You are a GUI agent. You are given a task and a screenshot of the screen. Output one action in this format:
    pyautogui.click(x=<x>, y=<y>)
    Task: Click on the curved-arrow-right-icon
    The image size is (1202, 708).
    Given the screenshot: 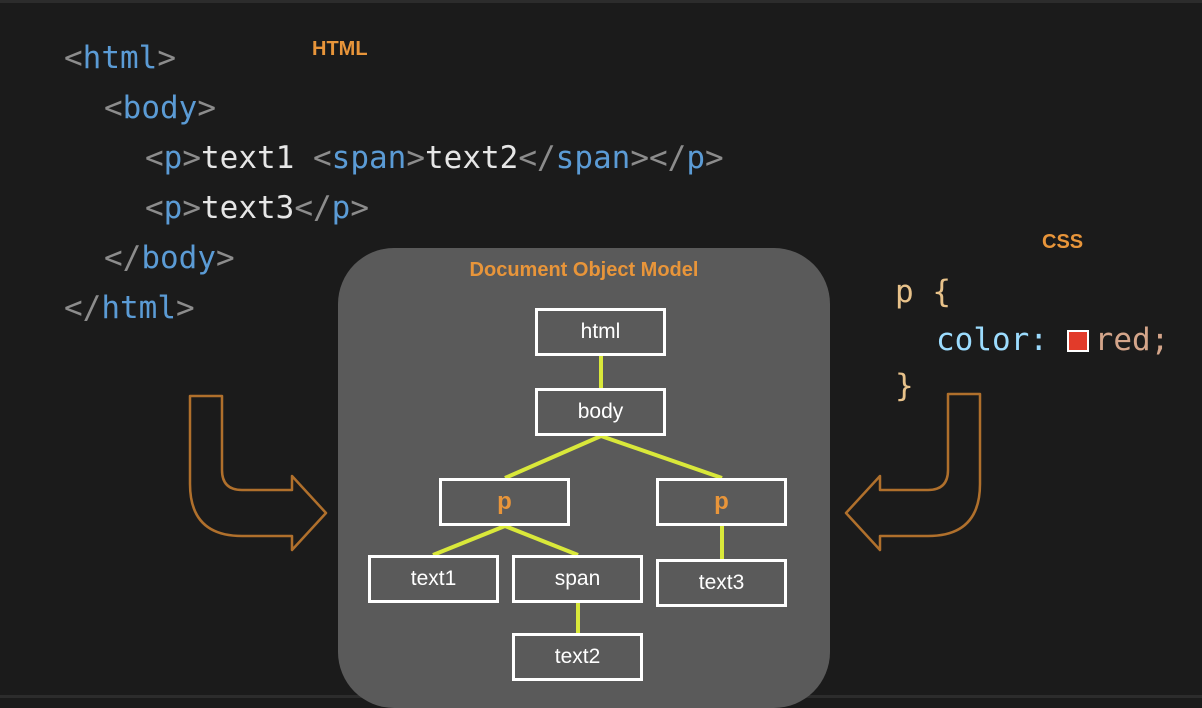 What is the action you would take?
    pyautogui.click(x=258, y=473)
    